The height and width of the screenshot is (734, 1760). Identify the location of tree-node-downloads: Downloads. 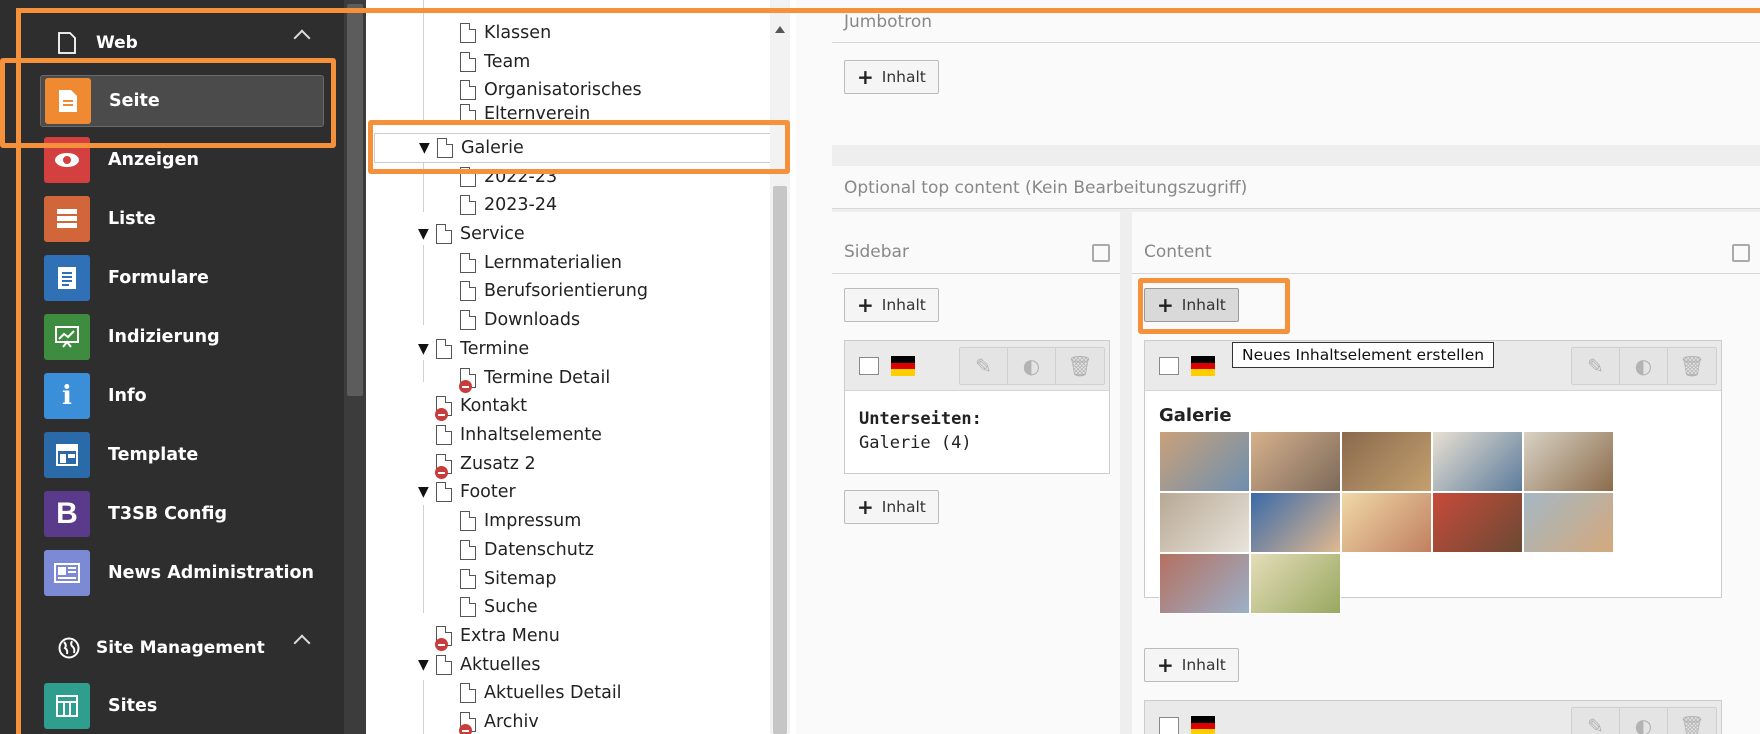
(520, 320).